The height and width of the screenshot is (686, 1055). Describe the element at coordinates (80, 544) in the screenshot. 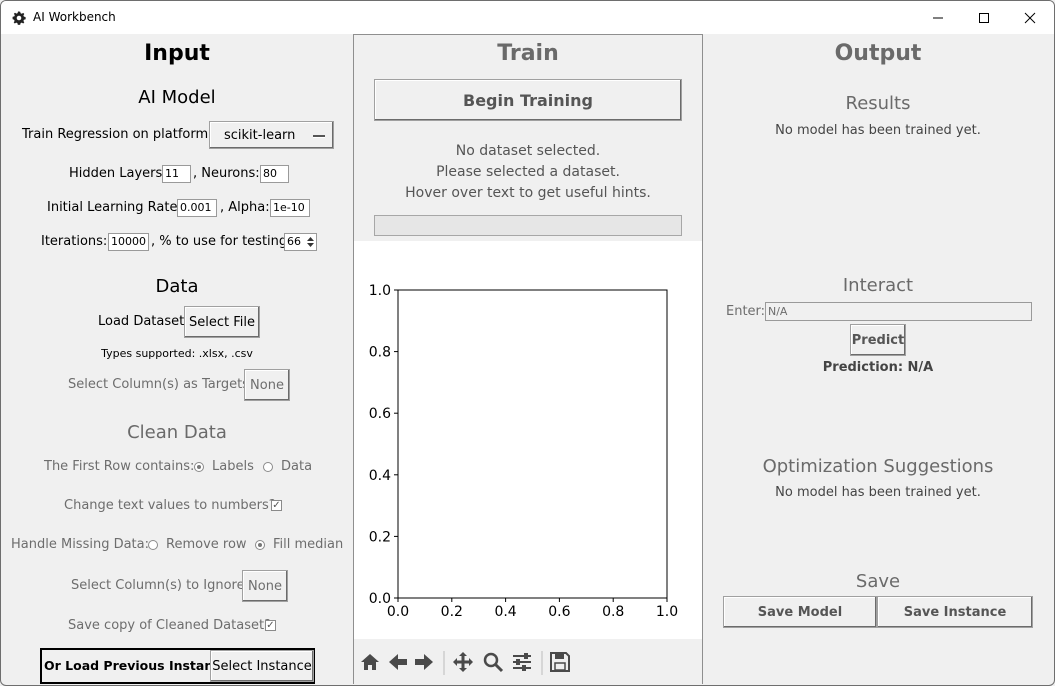

I see `missing-data-label: Handle Missing Data:` at that location.